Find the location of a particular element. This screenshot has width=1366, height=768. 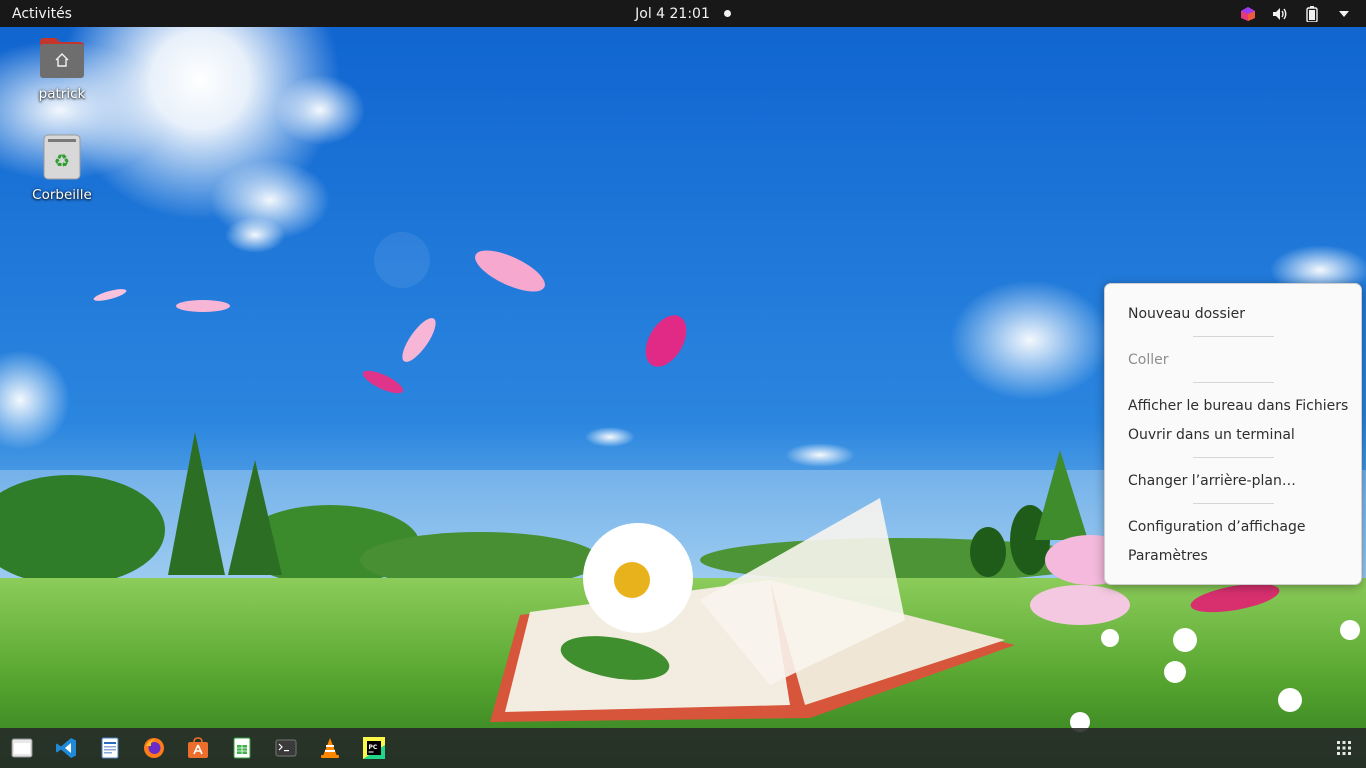

menu-item-paste: Coller is located at coordinates (1148, 360).